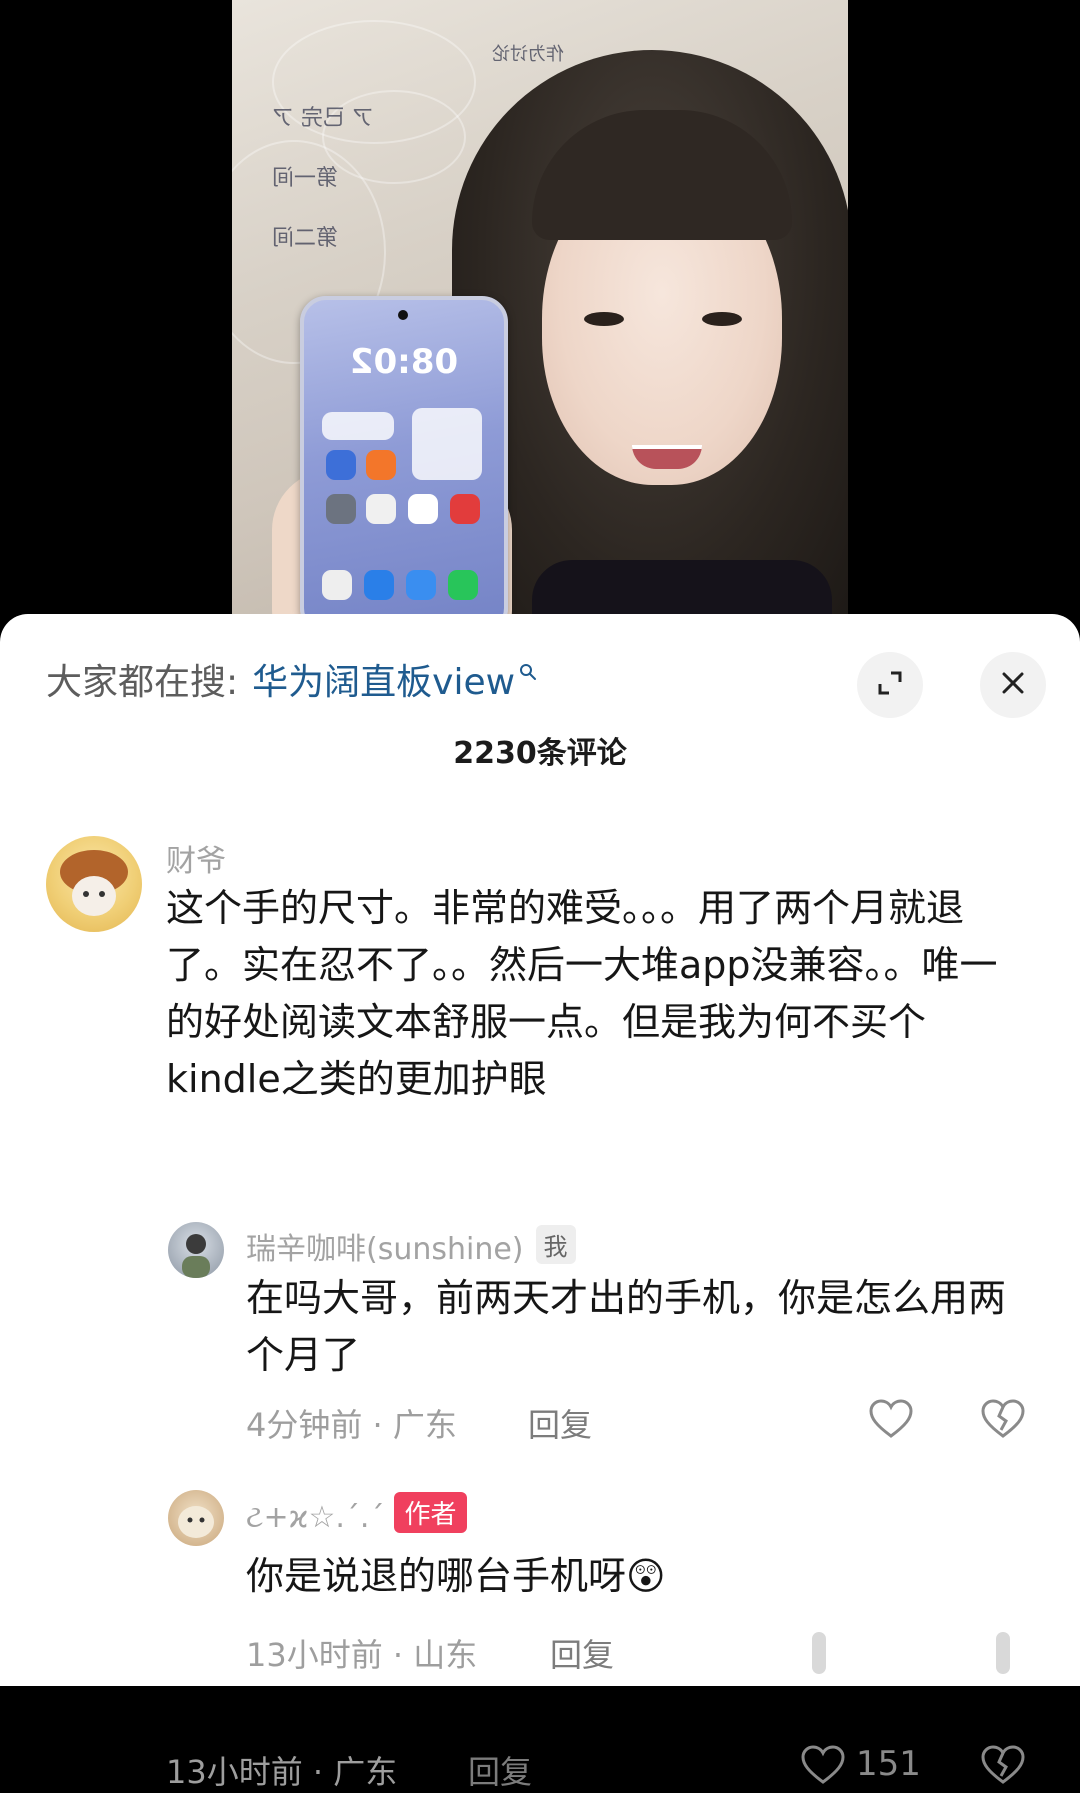 This screenshot has width=1080, height=1793. I want to click on wall-writing: 第二间, so click(305, 238).